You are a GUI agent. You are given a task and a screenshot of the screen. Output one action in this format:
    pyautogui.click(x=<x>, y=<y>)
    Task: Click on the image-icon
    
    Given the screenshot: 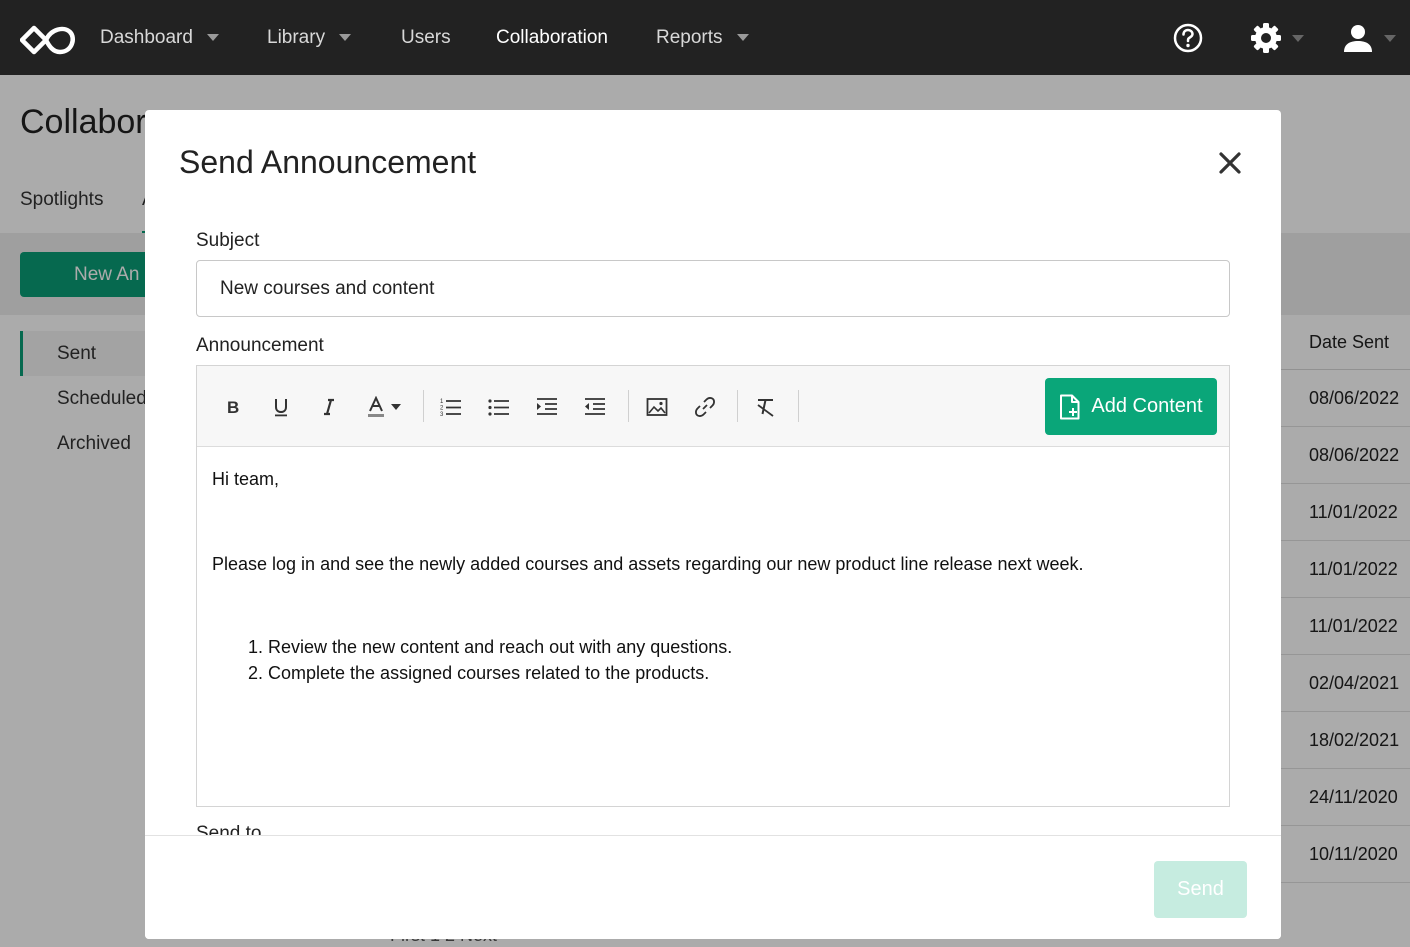 What is the action you would take?
    pyautogui.click(x=657, y=407)
    